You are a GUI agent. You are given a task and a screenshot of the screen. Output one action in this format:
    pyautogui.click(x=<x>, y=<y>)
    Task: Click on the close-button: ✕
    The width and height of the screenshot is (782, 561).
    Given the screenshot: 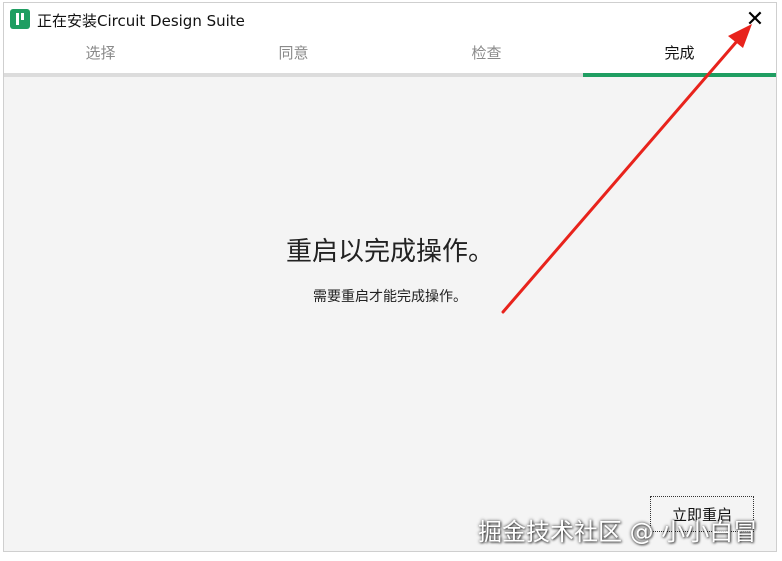 What is the action you would take?
    pyautogui.click(x=755, y=20)
    